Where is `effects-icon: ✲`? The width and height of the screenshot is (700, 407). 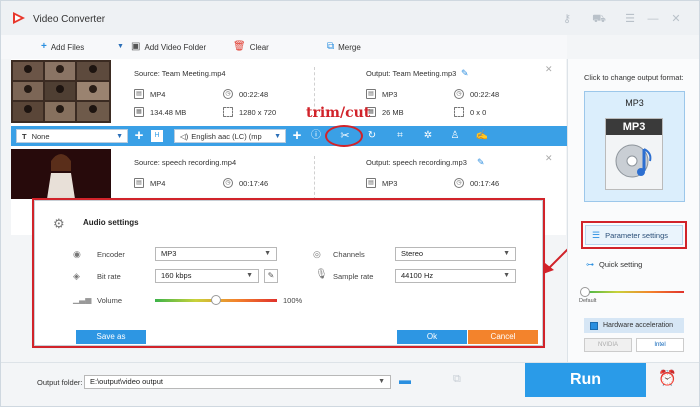
effects-icon: ✲ is located at coordinates (428, 136).